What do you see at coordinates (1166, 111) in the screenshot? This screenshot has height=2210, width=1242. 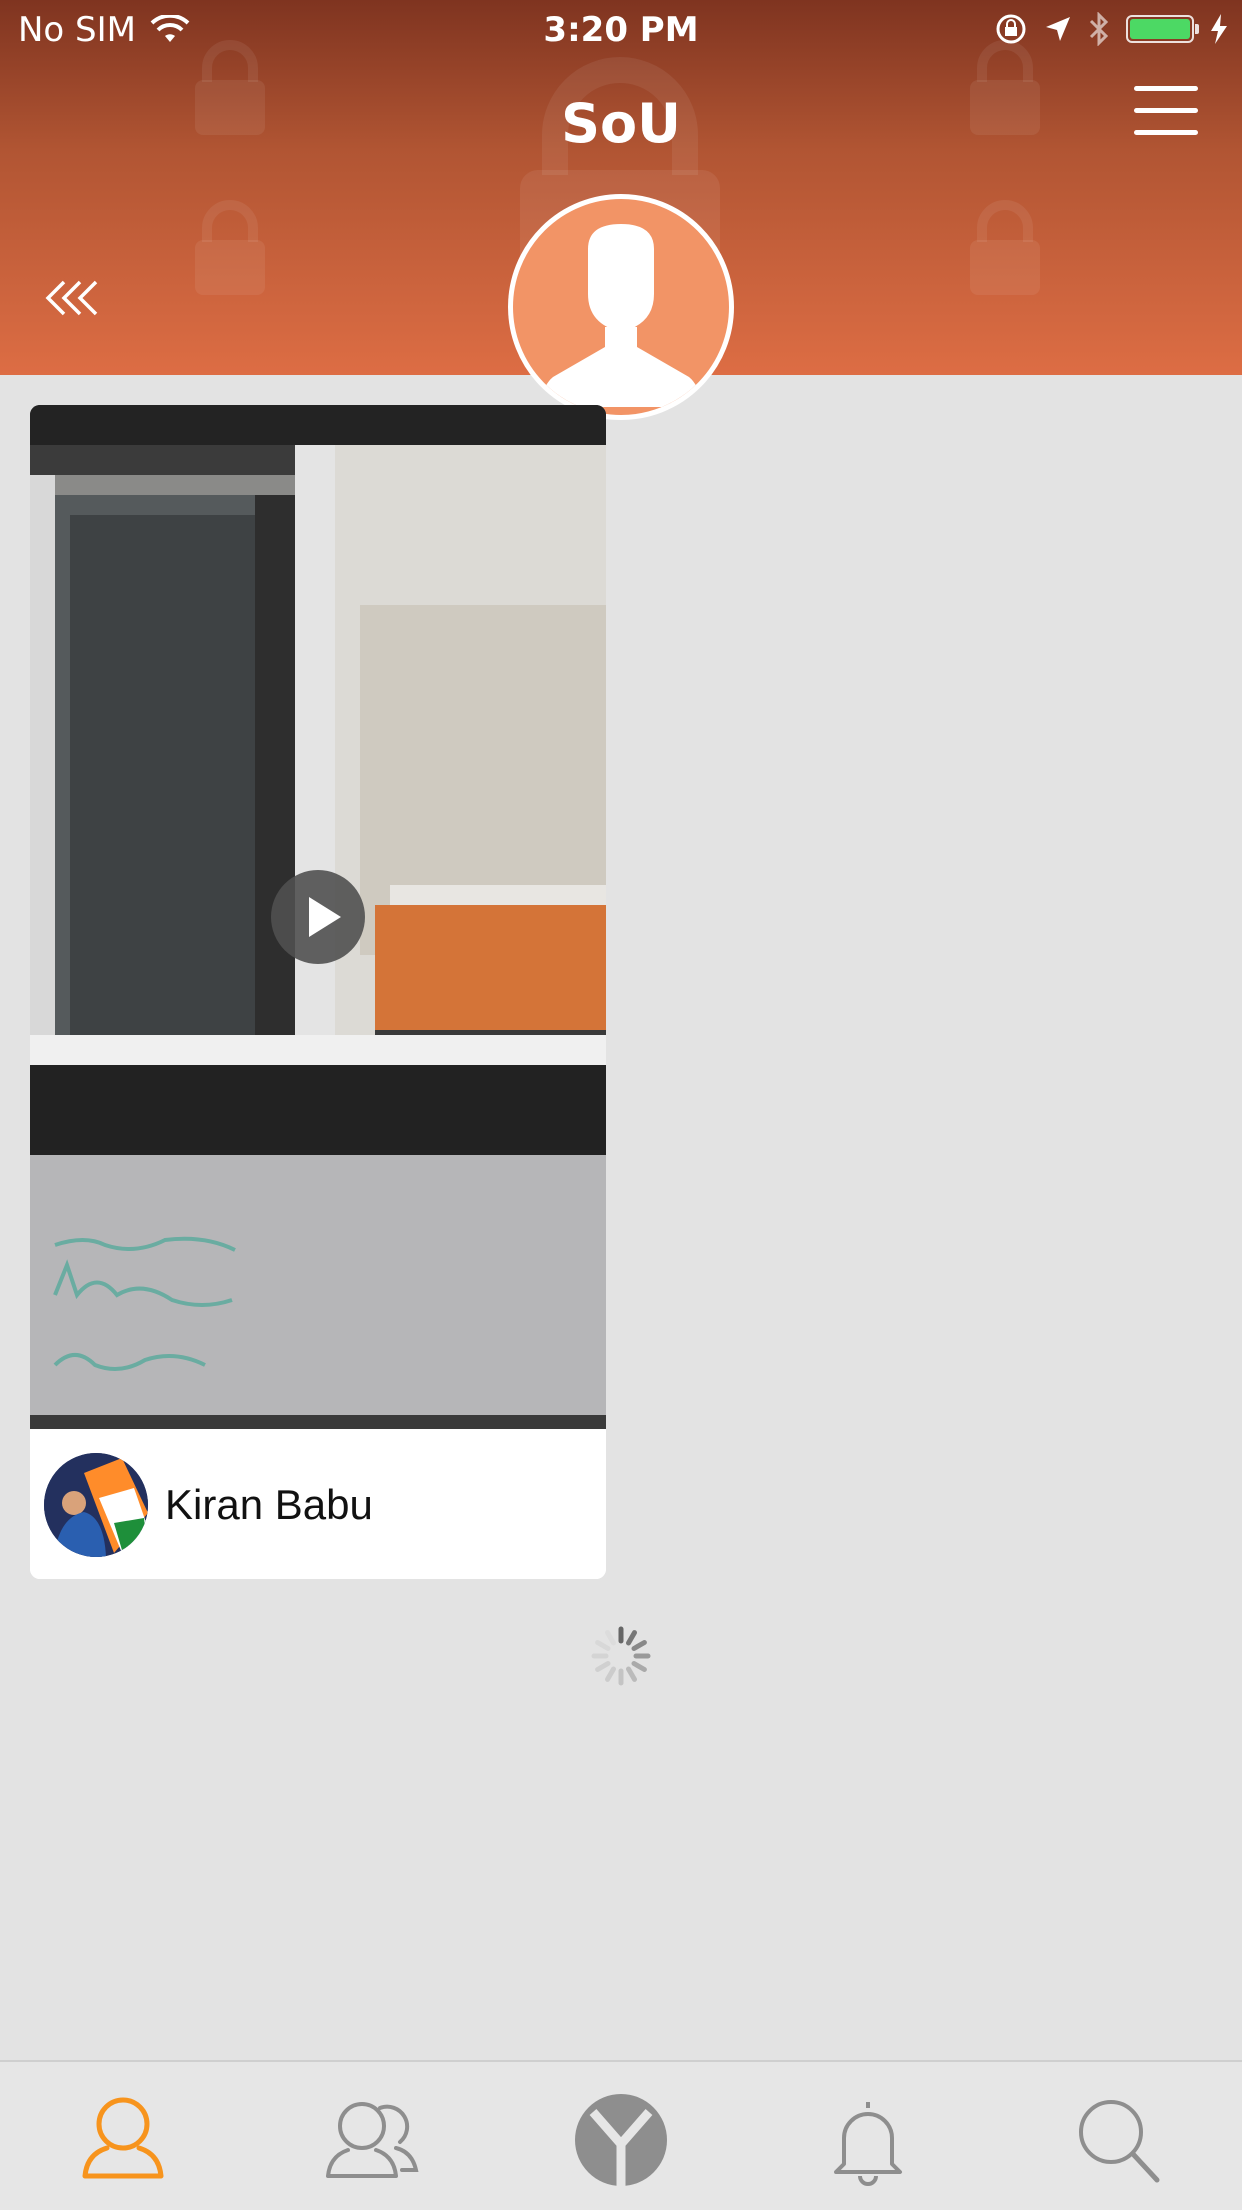 I see `hamburger-menu-icon` at bounding box center [1166, 111].